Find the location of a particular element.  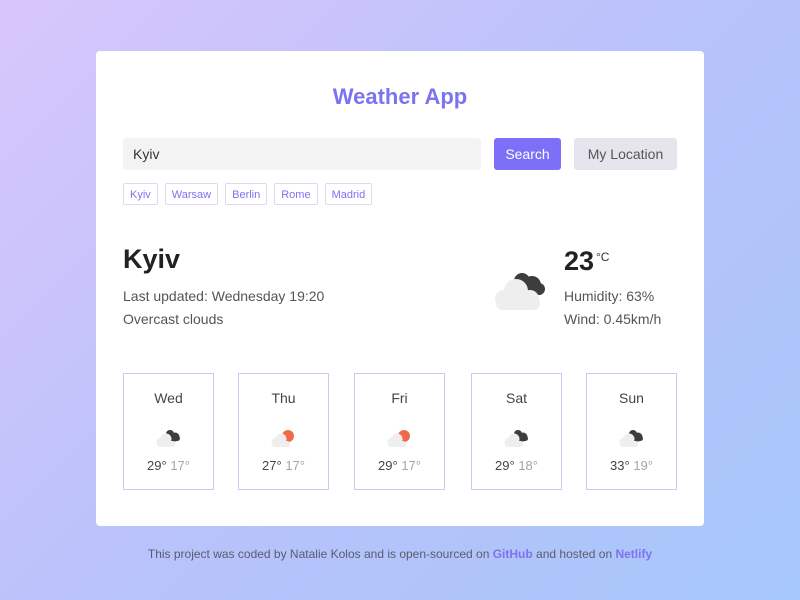

wind-text: Wind: 0.45km/h is located at coordinates (613, 319).